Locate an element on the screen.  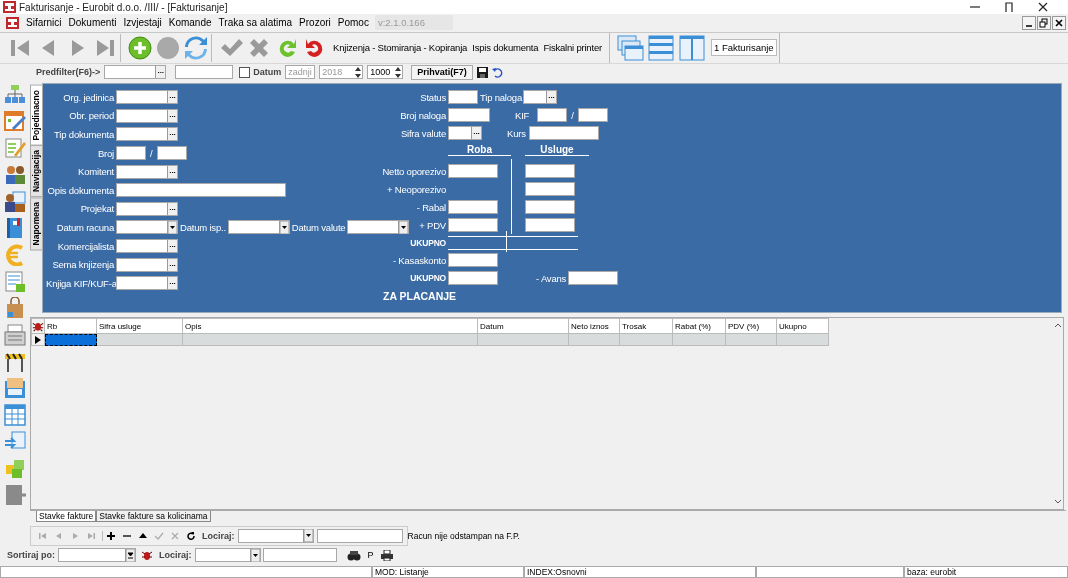
maximize-icon is located at coordinates (1009, 7).